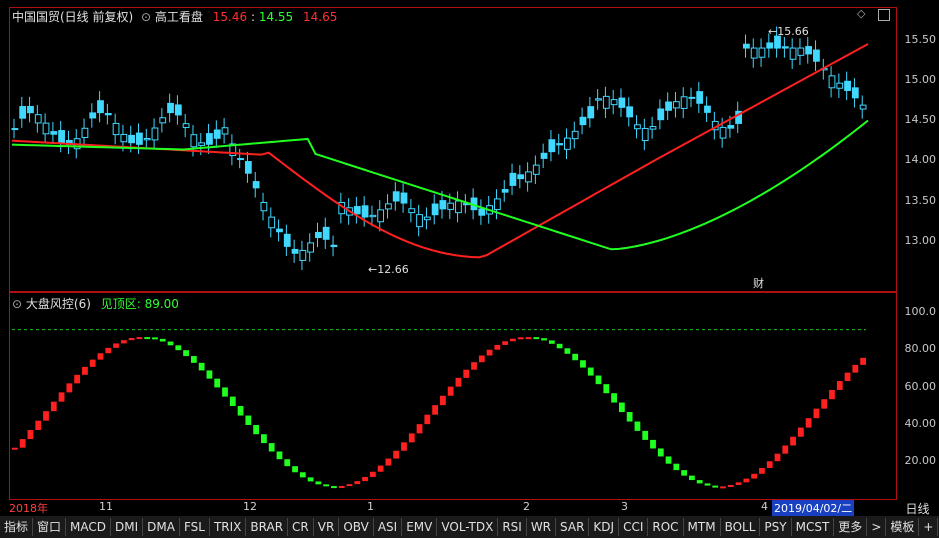  I want to click on toolbar-button-15: WR, so click(542, 527).